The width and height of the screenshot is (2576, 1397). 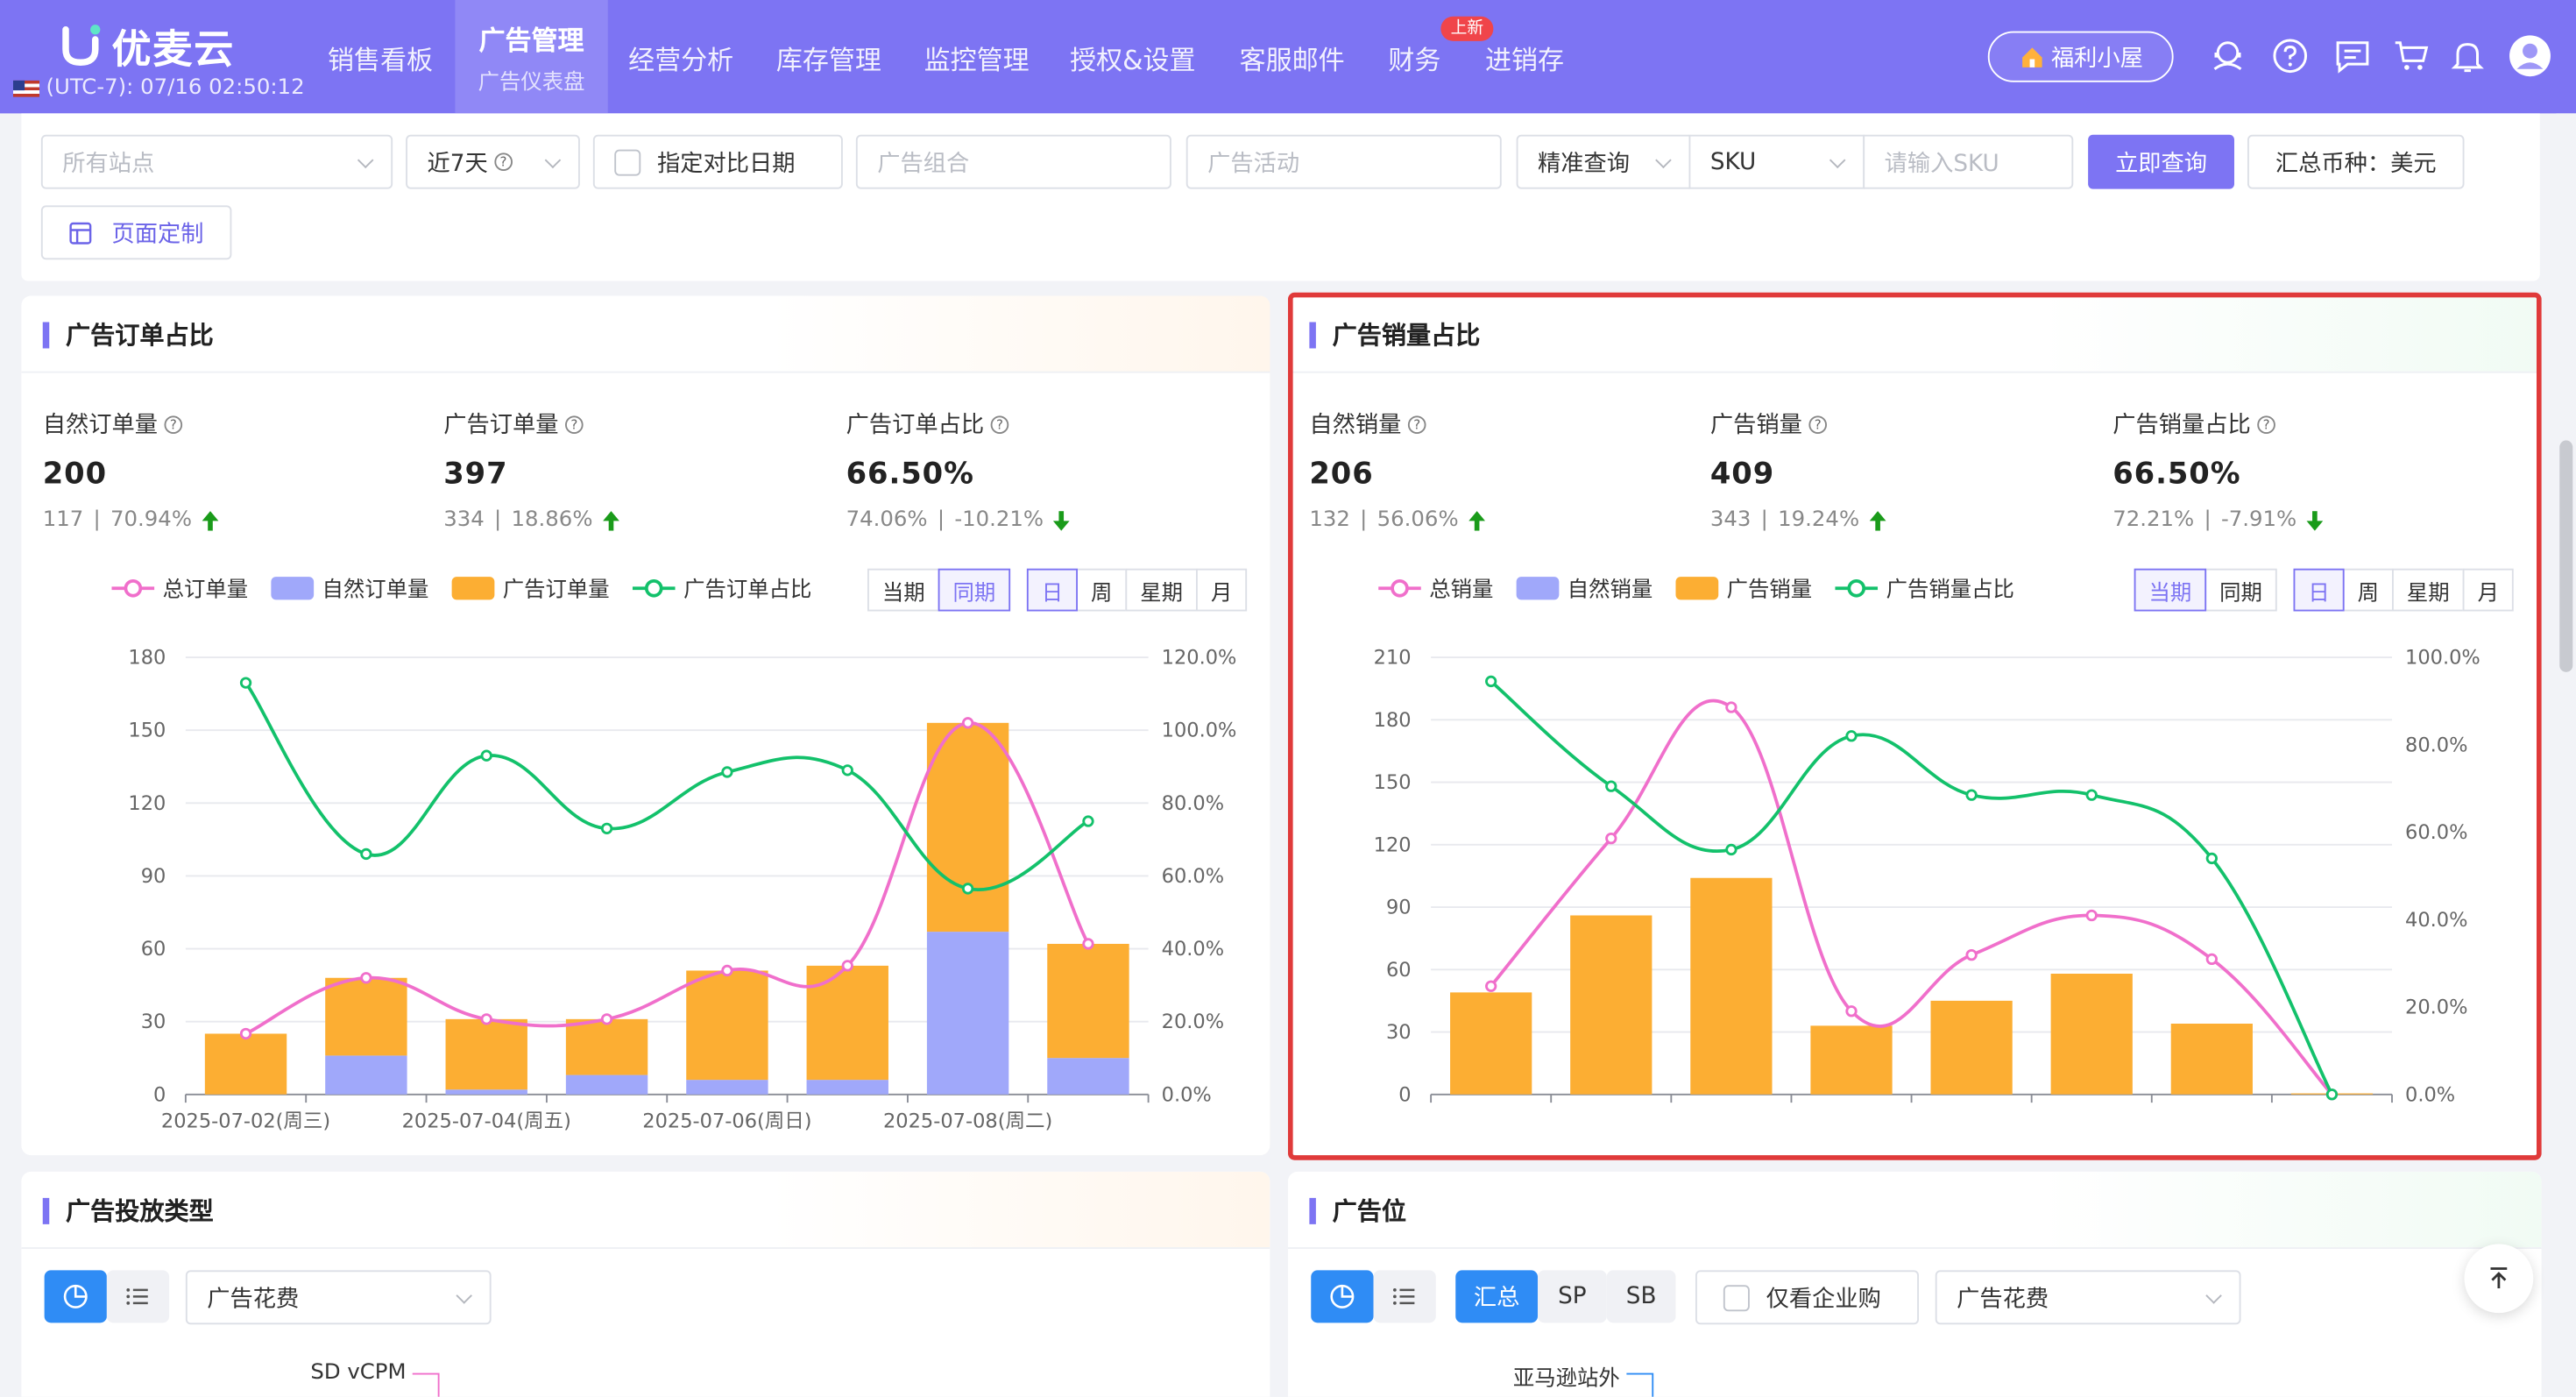 What do you see at coordinates (2566, 556) in the screenshot?
I see `scrollbar-thumb` at bounding box center [2566, 556].